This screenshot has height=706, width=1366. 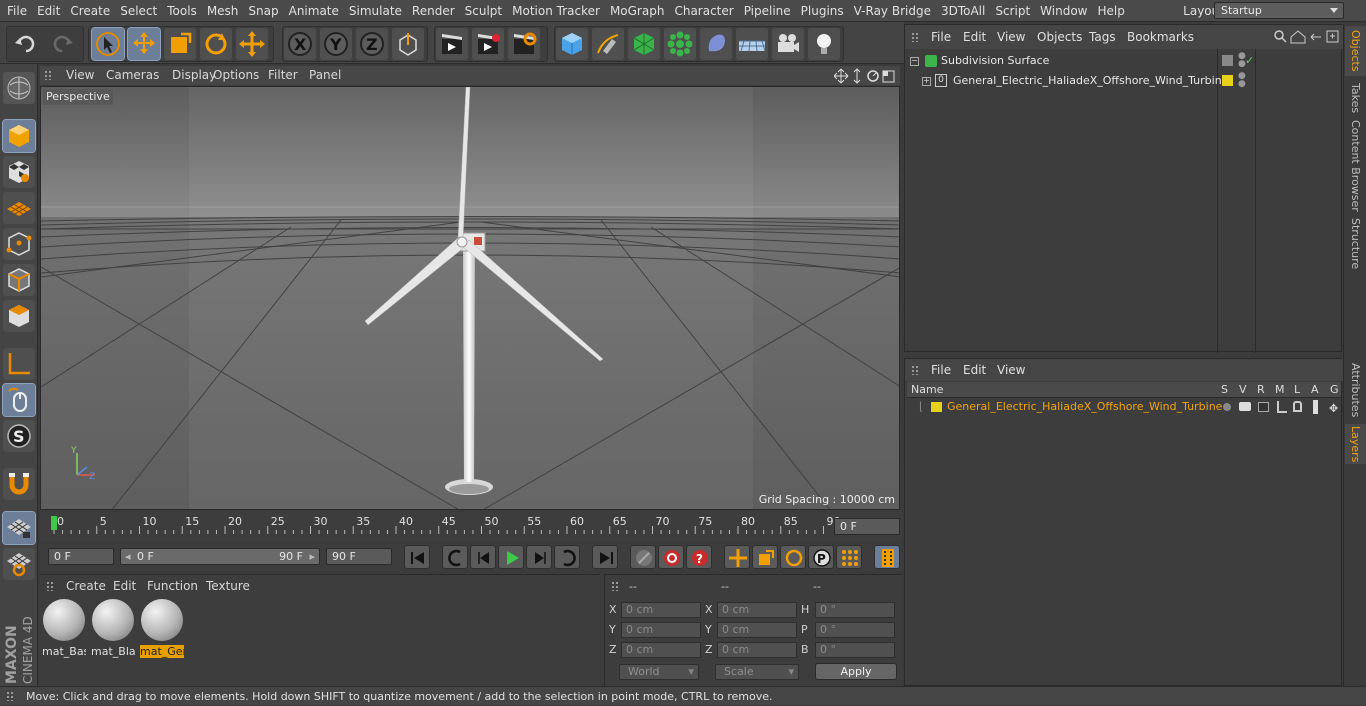 What do you see at coordinates (822, 11) in the screenshot?
I see `menu-plugins: Plugins` at bounding box center [822, 11].